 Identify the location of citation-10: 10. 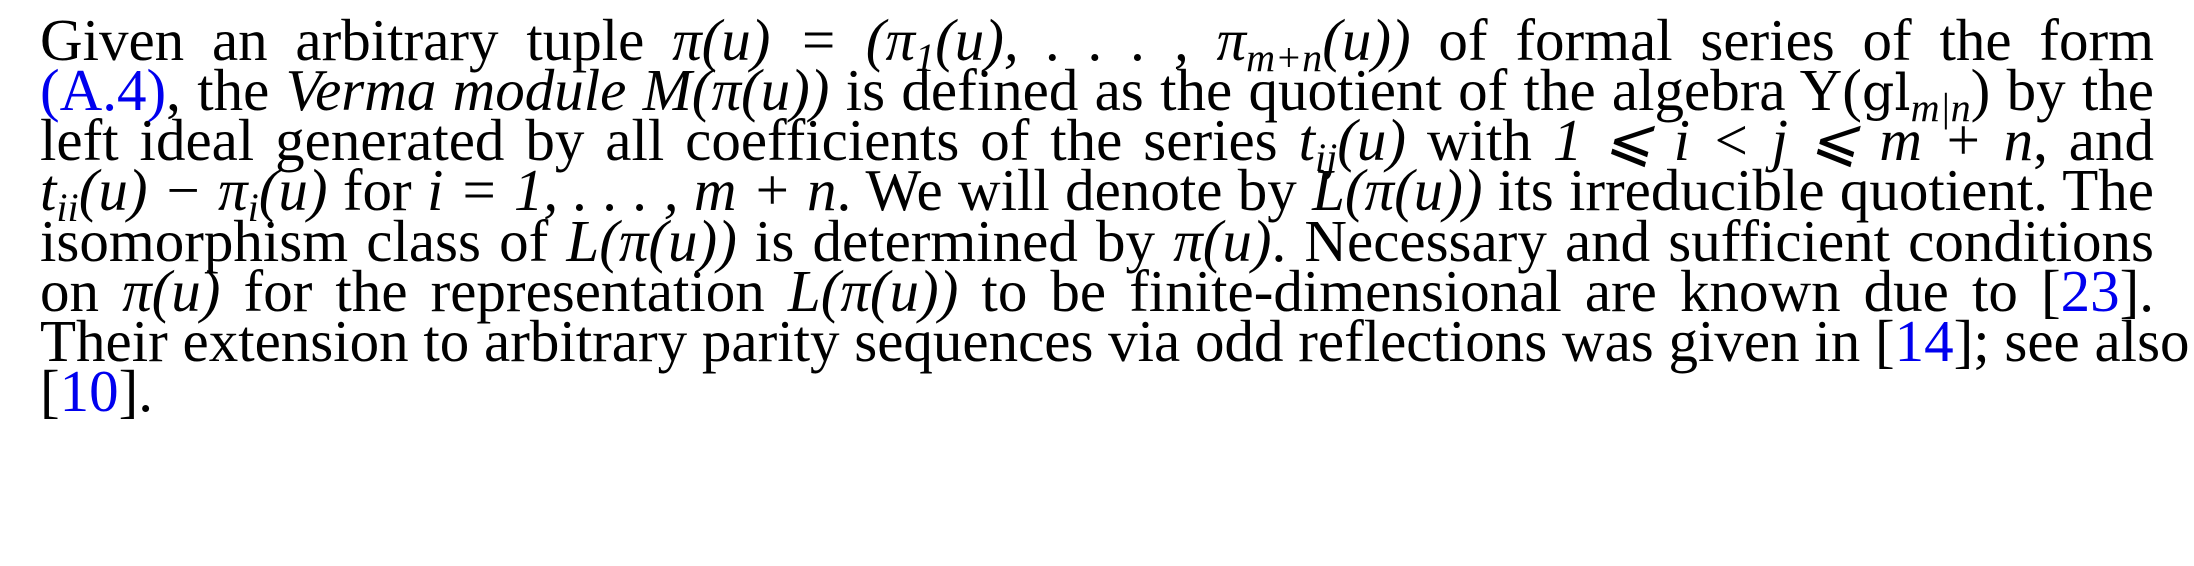
(89, 391).